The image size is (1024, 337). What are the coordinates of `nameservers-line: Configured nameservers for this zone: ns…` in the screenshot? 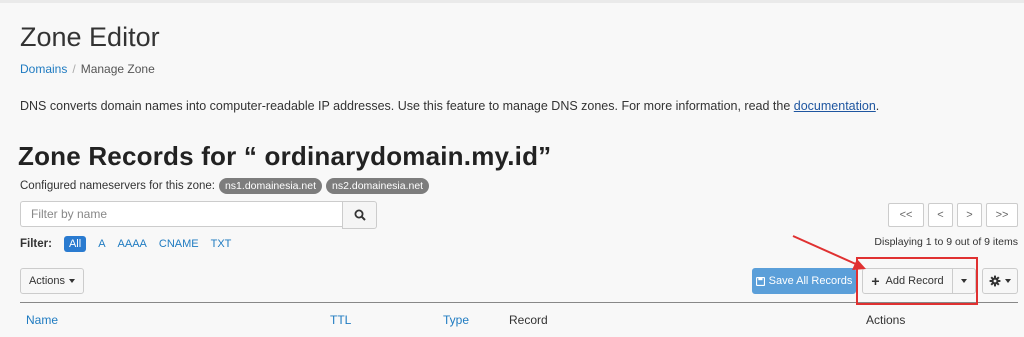 It's located at (225, 186).